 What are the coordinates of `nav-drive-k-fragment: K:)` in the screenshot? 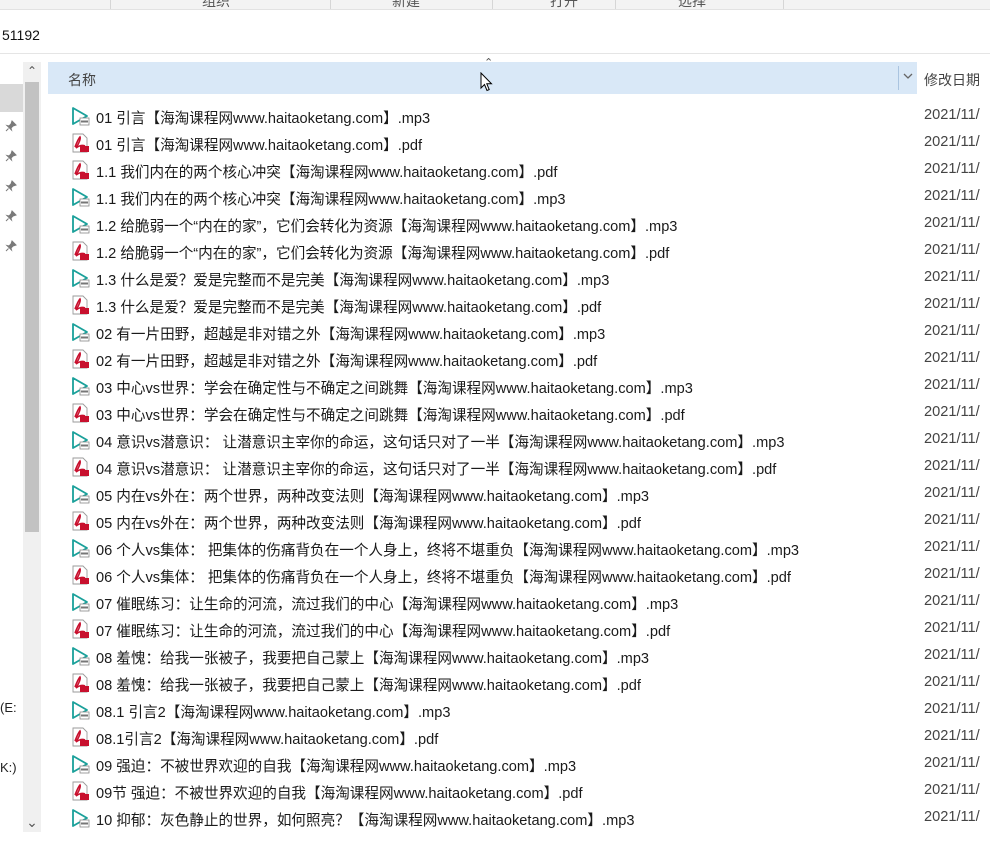 It's located at (8, 767).